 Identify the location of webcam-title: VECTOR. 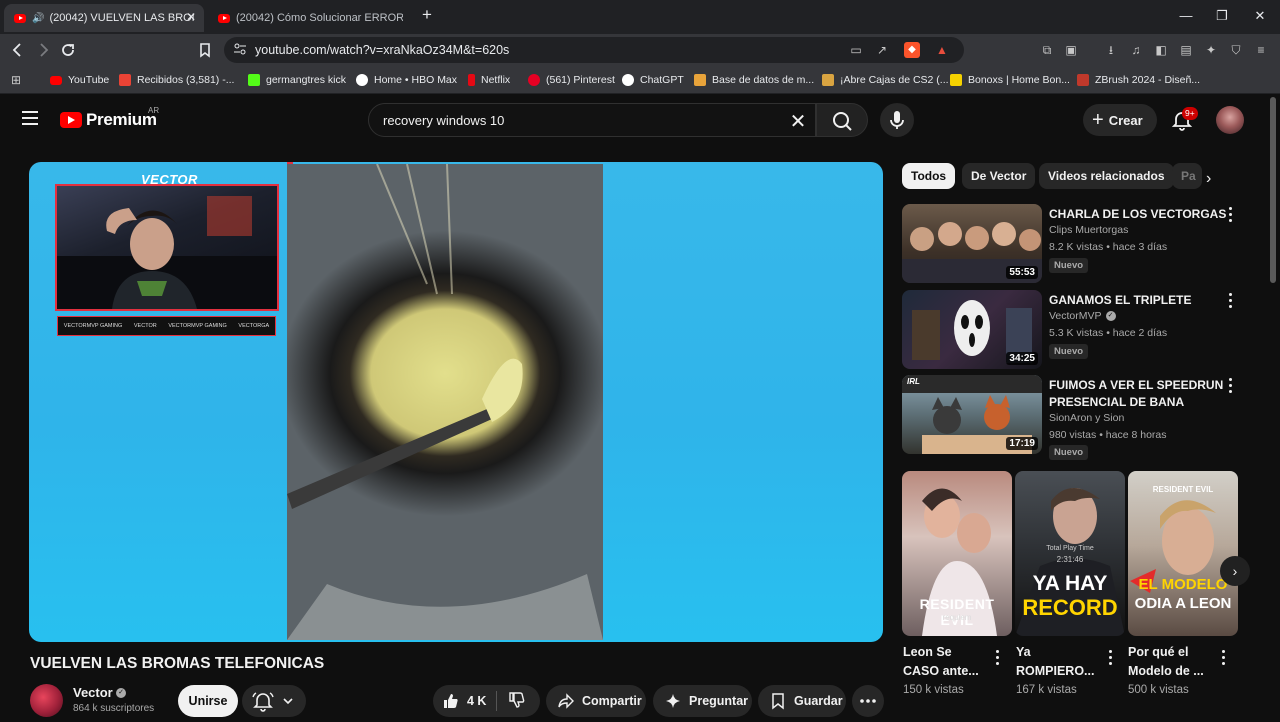
(169, 179).